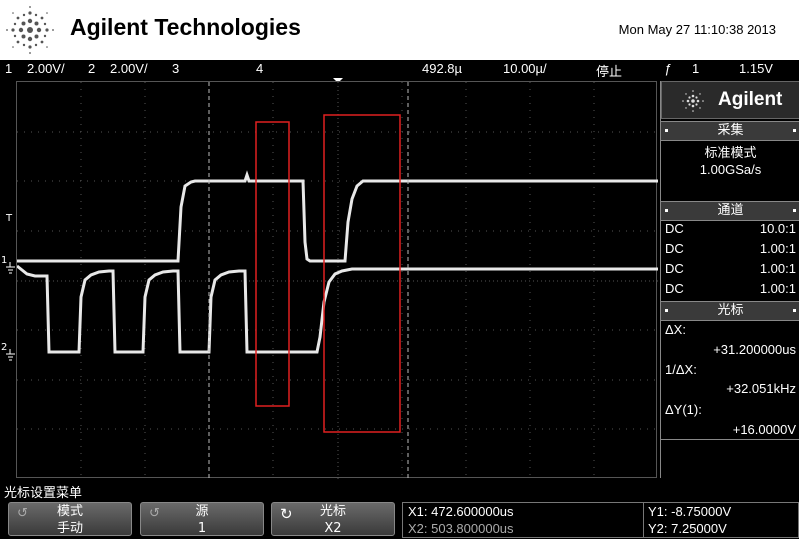 The width and height of the screenshot is (799, 539). I want to click on agilent-spark-small-icon, so click(693, 101).